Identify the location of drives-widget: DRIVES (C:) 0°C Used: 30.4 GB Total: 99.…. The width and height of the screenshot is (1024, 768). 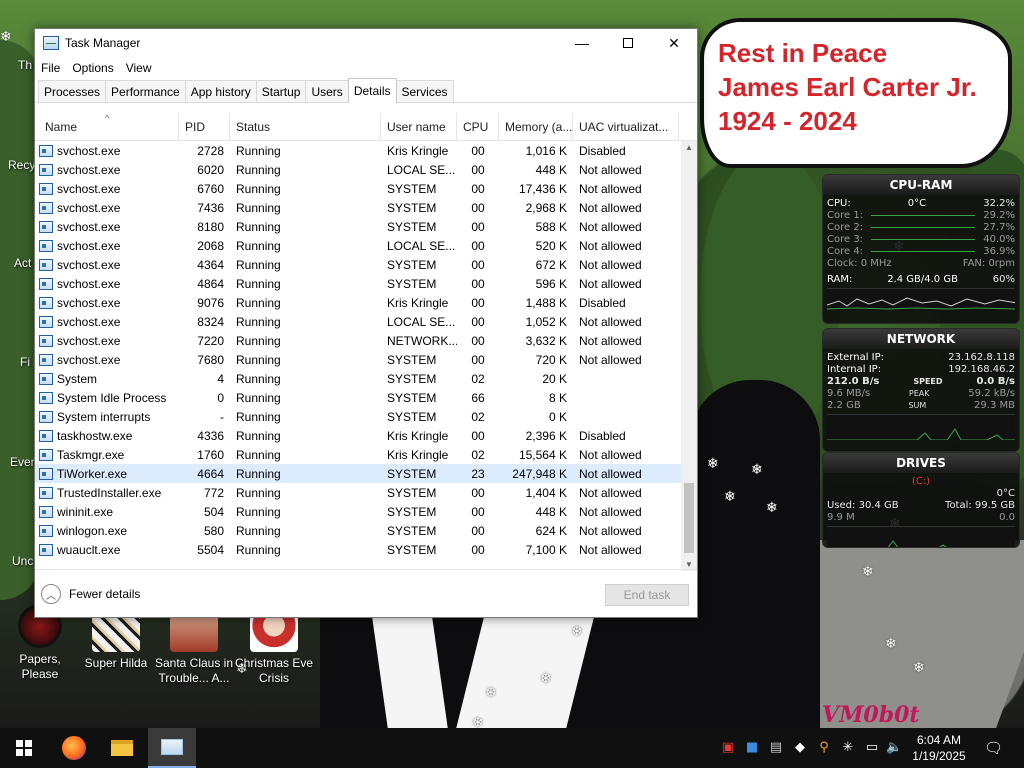
(921, 500).